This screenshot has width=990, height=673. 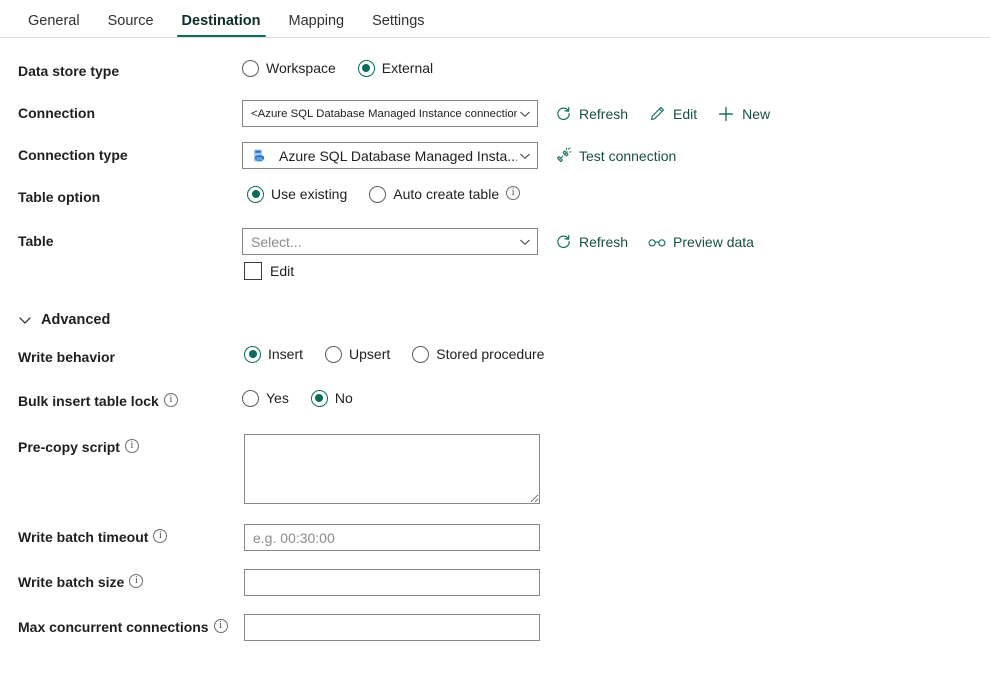 I want to click on max-concurrent-connections-control, so click(x=391, y=627).